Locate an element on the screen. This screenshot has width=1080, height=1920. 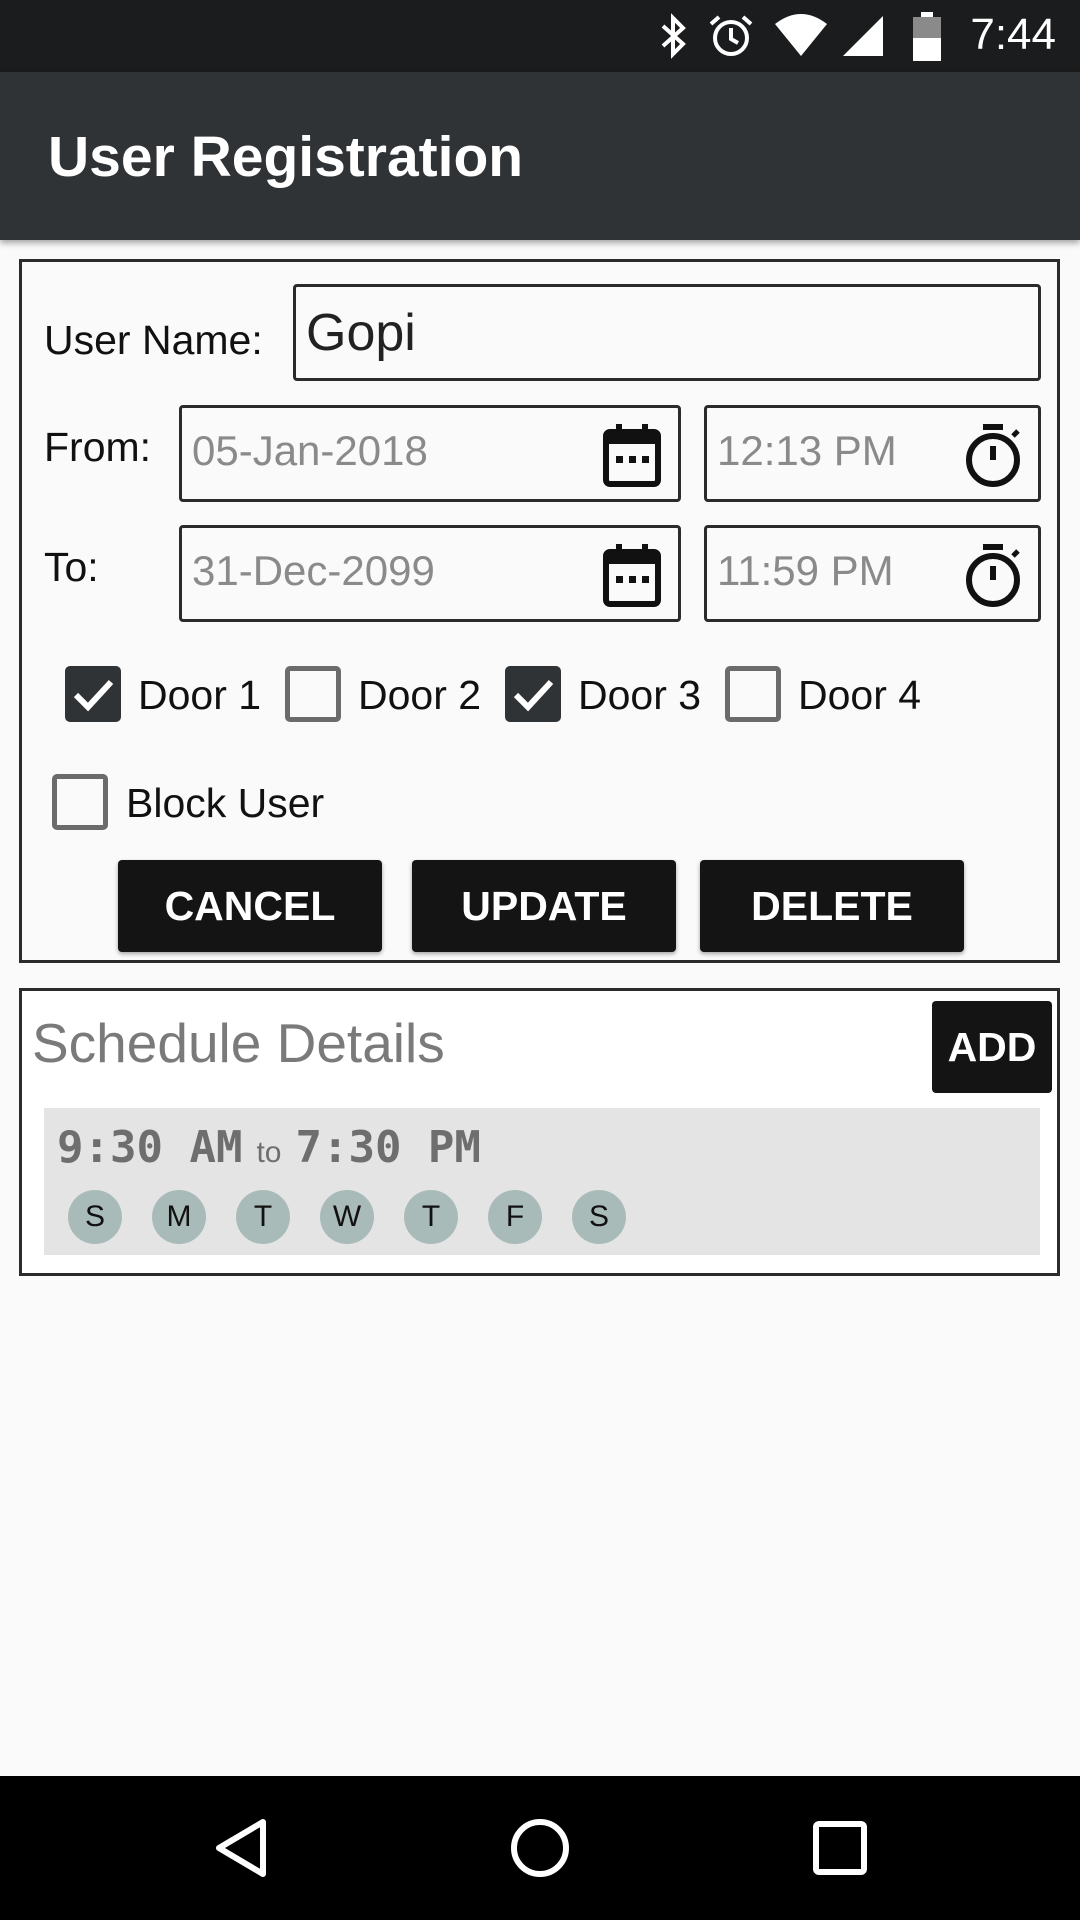
from-date-value: 05-Jan-2018 is located at coordinates (310, 450).